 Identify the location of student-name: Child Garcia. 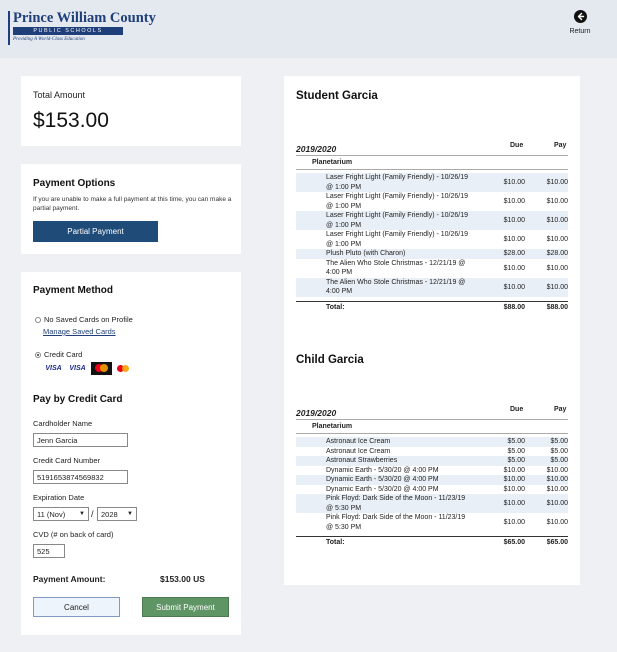
(330, 360).